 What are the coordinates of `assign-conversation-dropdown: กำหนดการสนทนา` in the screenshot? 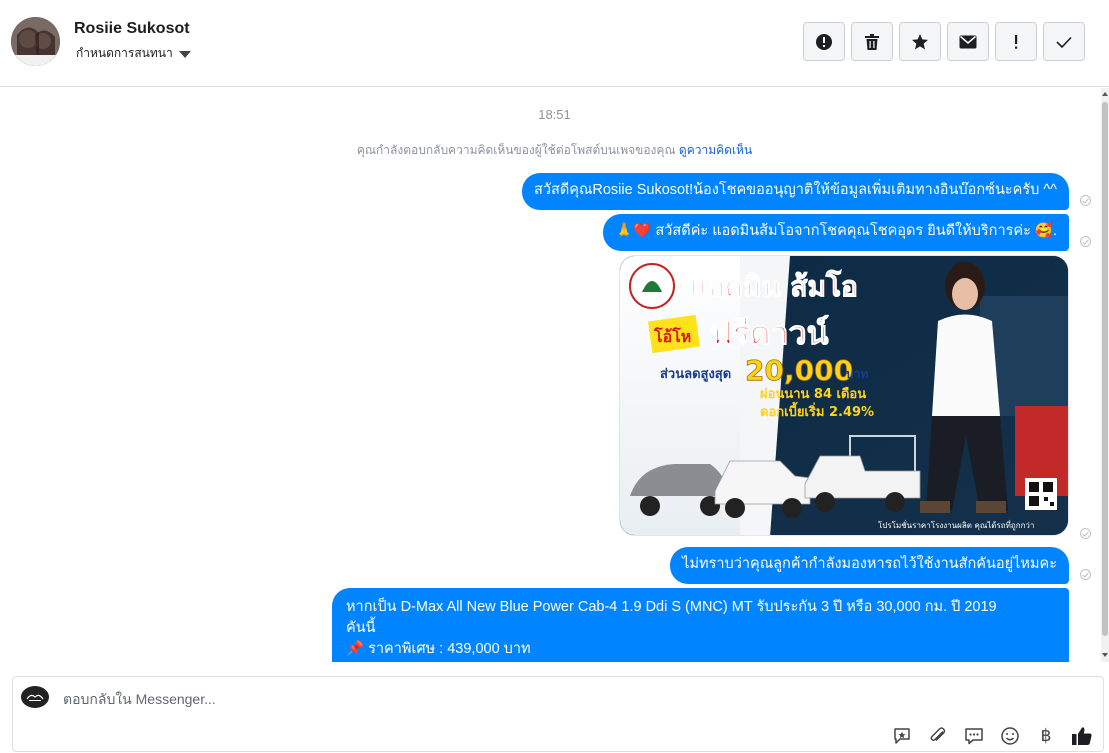 It's located at (133, 53).